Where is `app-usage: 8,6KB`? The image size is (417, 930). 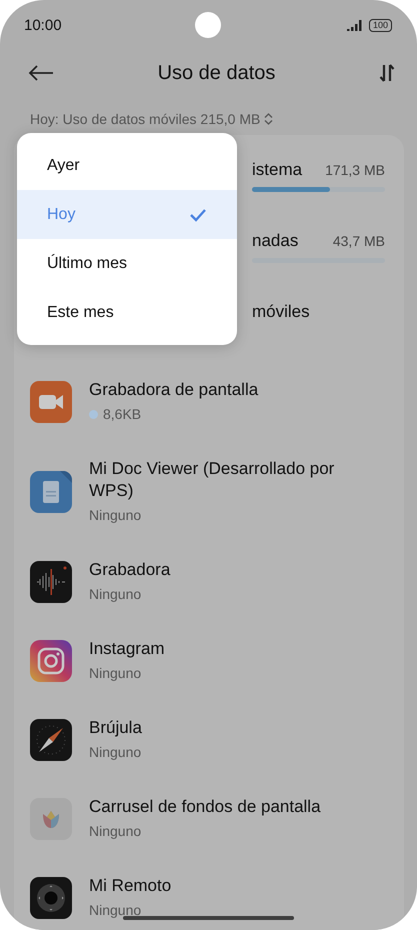
app-usage: 8,6KB is located at coordinates (122, 414).